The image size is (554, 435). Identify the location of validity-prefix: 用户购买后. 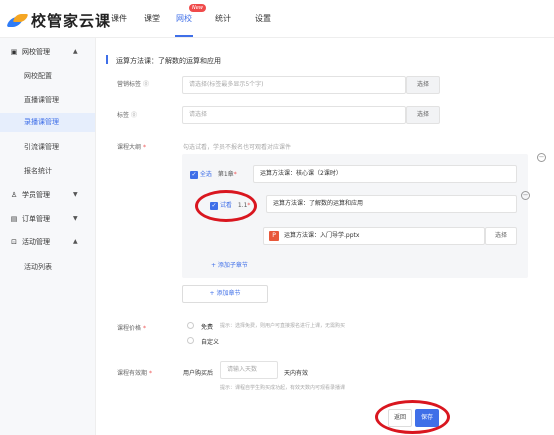
(198, 373).